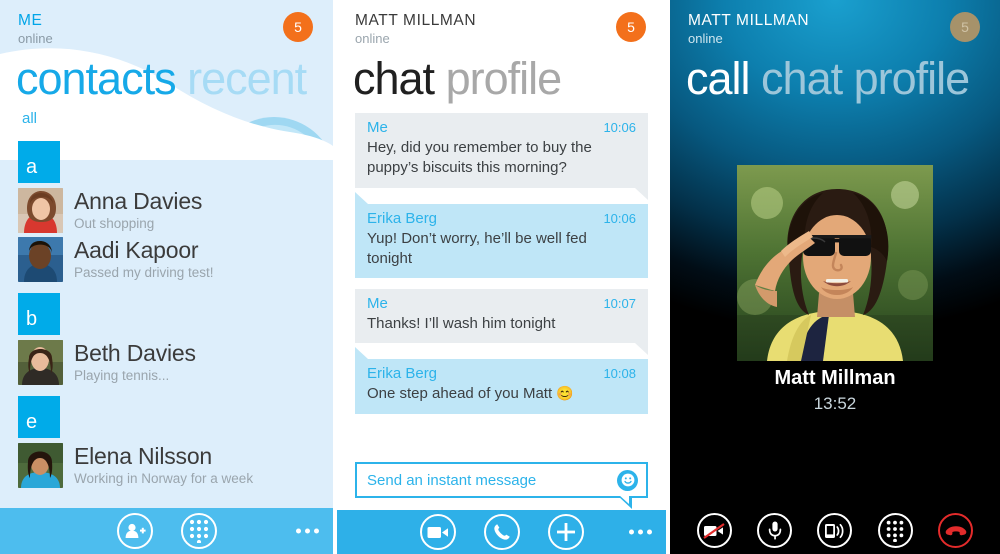 This screenshot has width=1000, height=554. Describe the element at coordinates (166, 26) in the screenshot. I see `contacts-header: ME online 5` at that location.